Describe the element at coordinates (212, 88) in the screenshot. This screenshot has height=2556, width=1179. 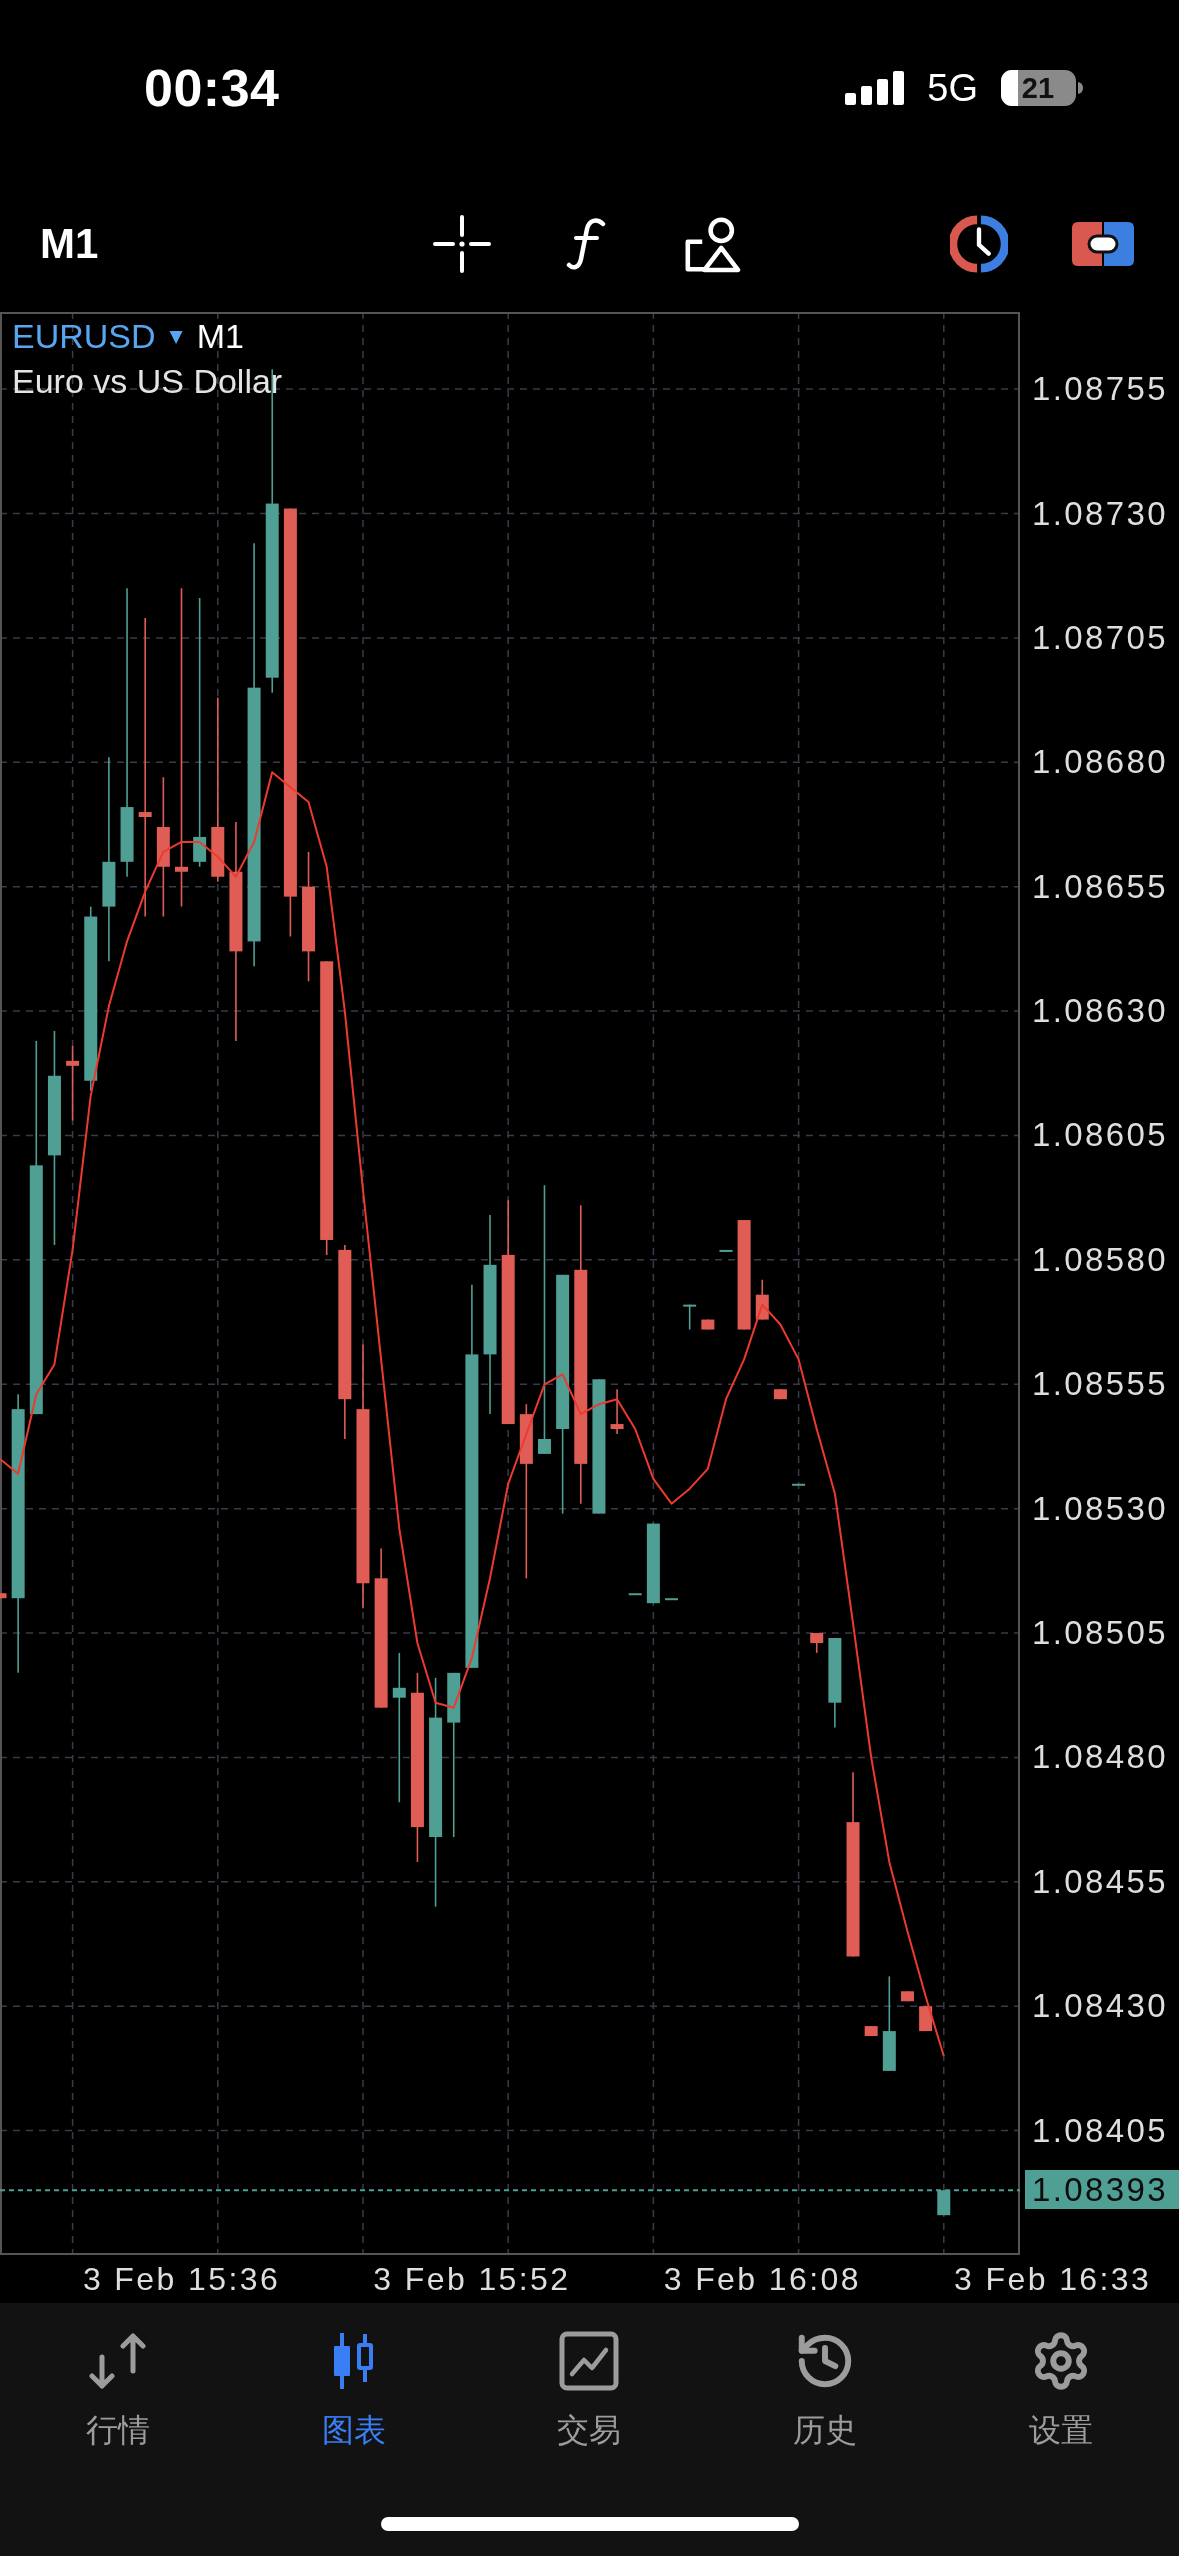
I see `status-time: 00:34` at that location.